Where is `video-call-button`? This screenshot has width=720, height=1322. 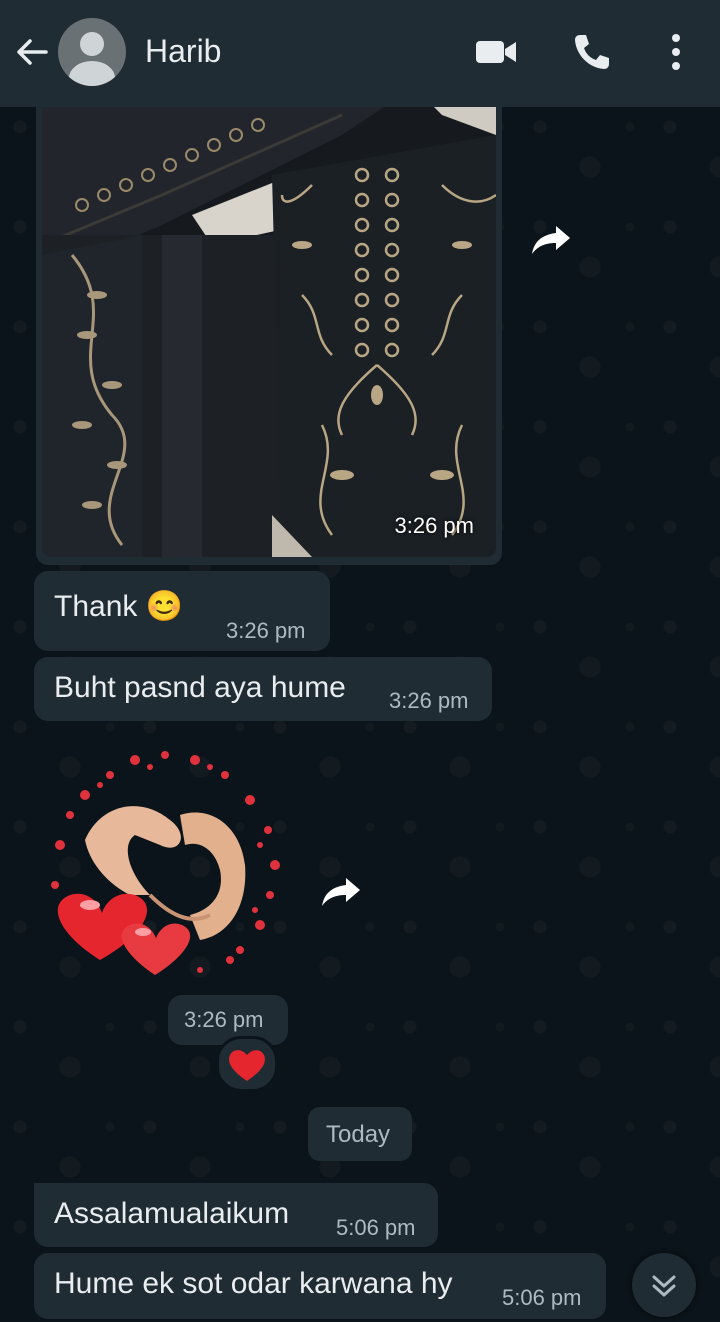
video-call-button is located at coordinates (496, 52).